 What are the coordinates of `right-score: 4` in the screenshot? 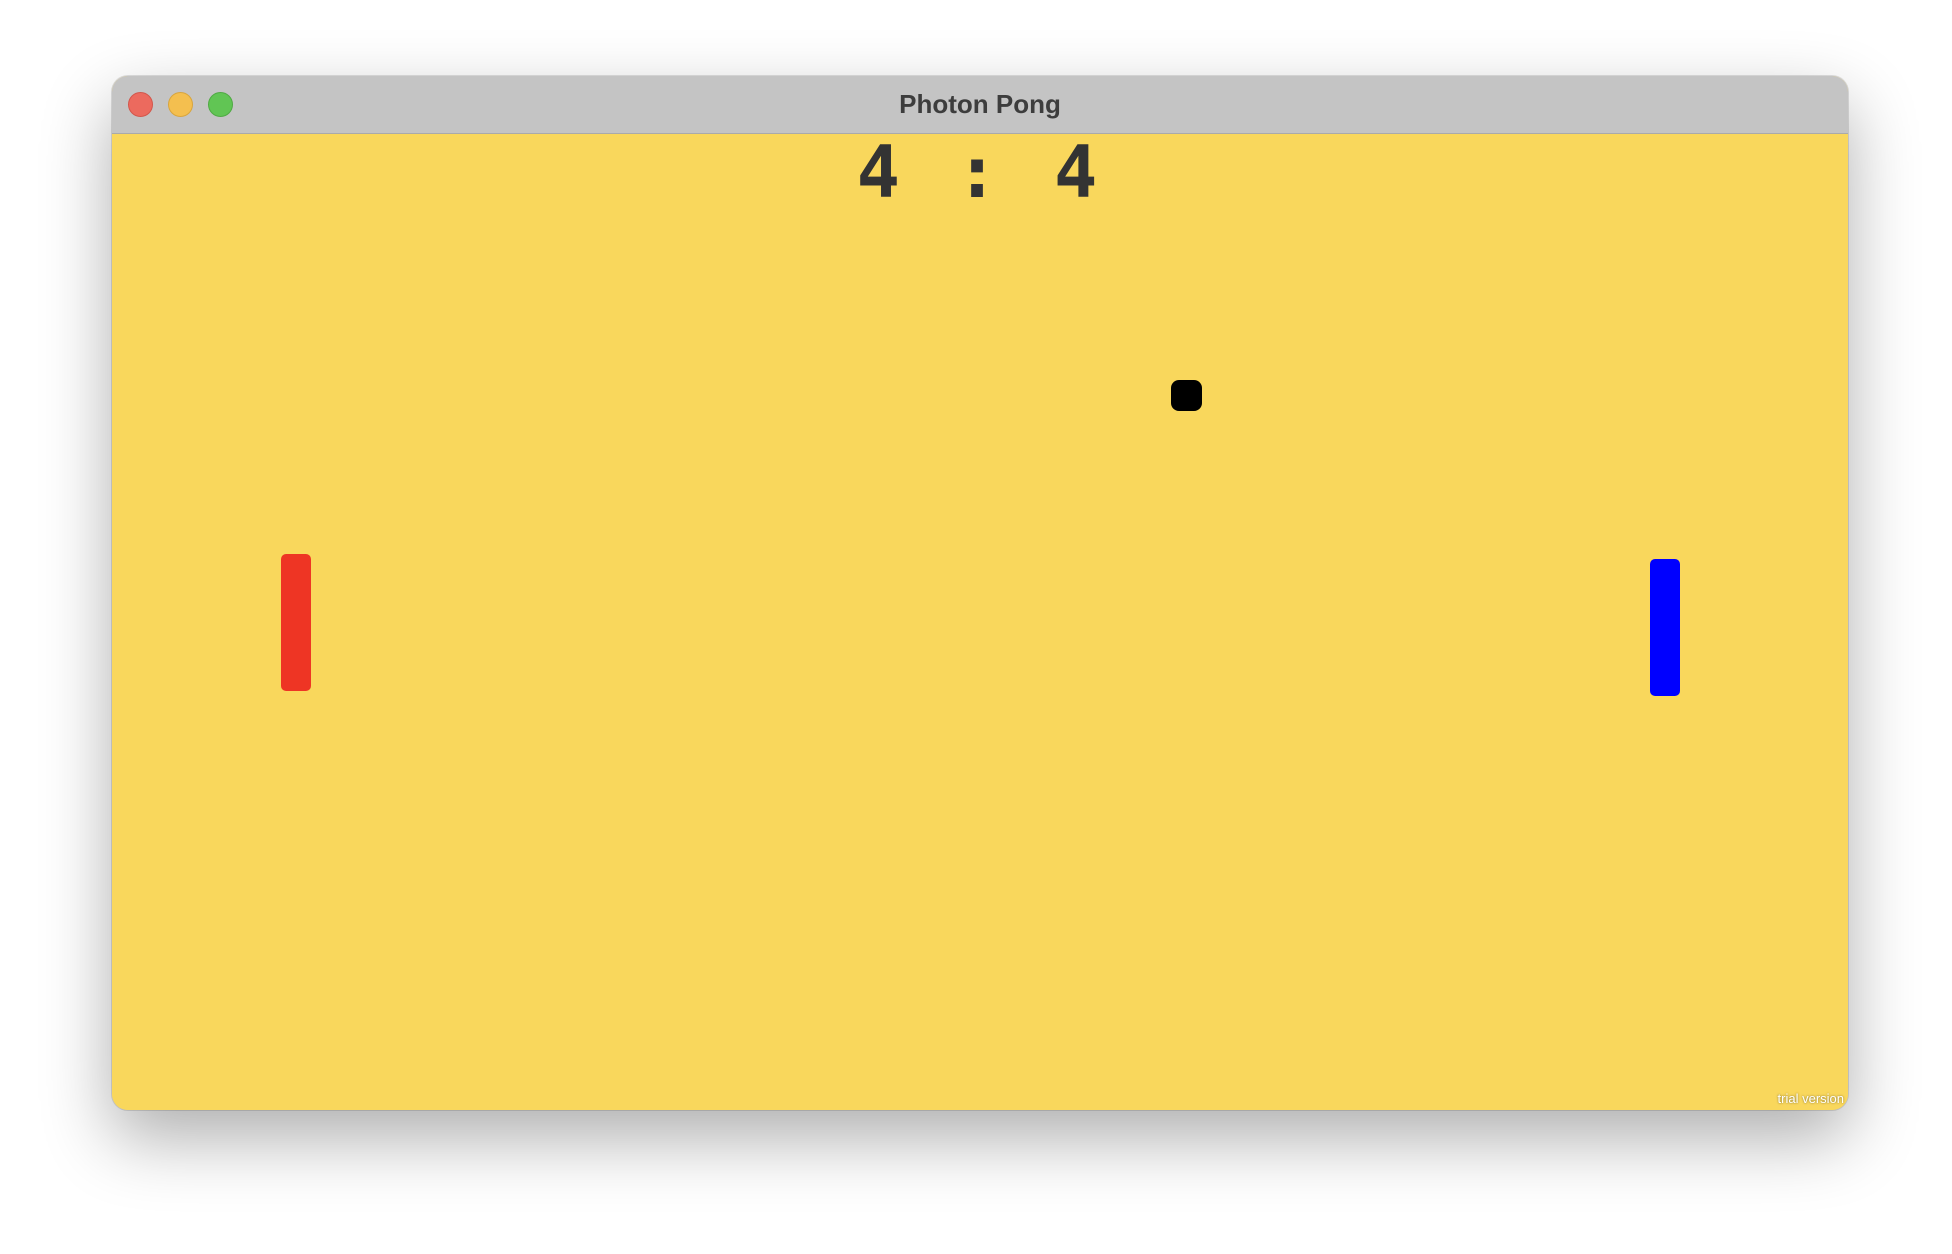 It's located at (1079, 172).